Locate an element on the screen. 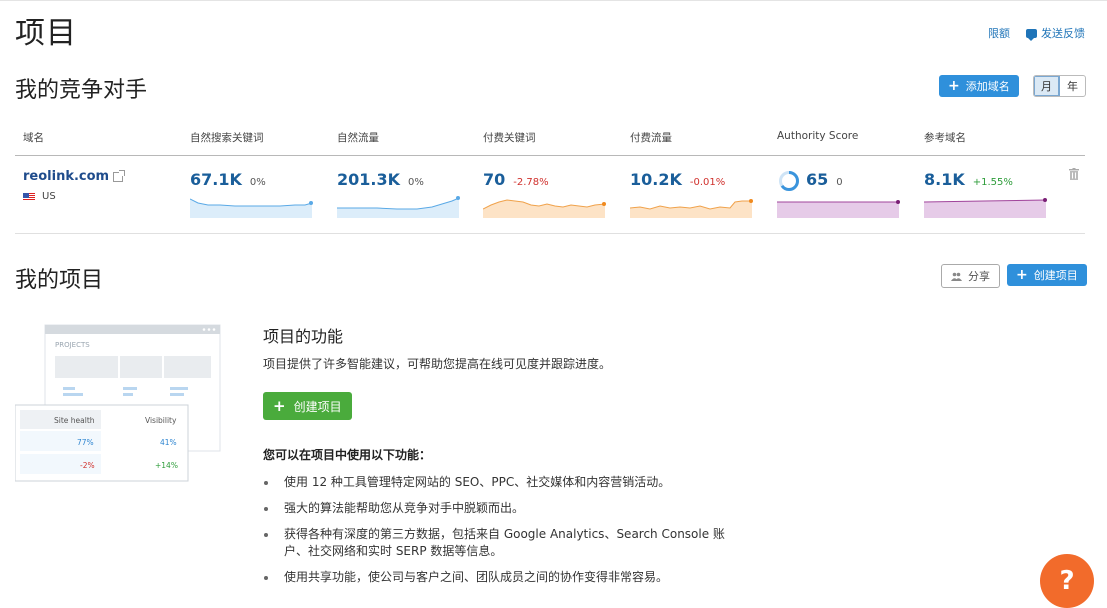 Image resolution: width=1107 pixels, height=608 pixels. create-project-button: + 创建项目 is located at coordinates (307, 406).